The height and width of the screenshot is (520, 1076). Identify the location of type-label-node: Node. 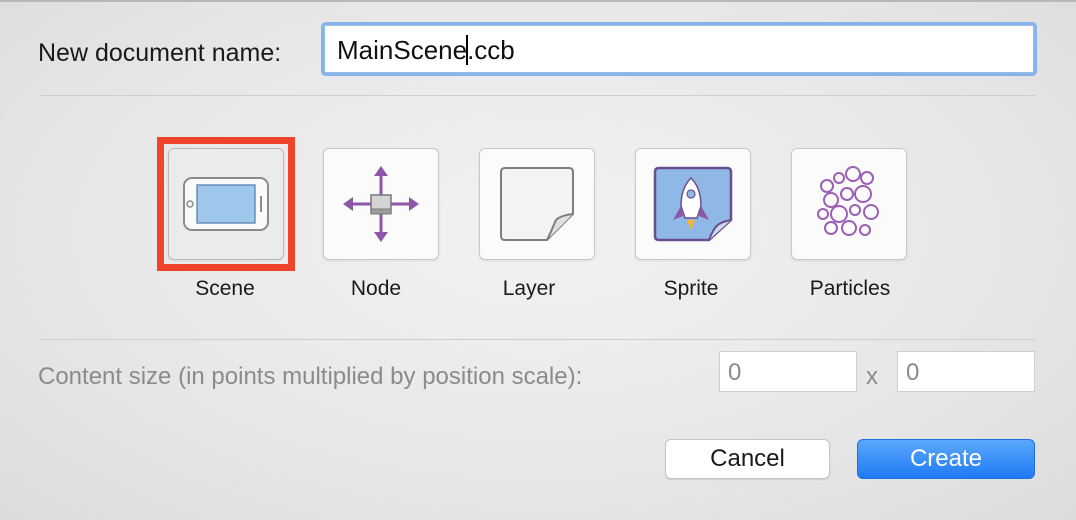
(376, 288).